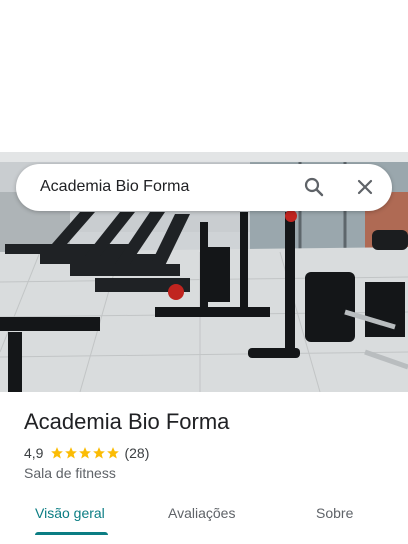  What do you see at coordinates (136, 453) in the screenshot?
I see `reviews-count: (28)` at bounding box center [136, 453].